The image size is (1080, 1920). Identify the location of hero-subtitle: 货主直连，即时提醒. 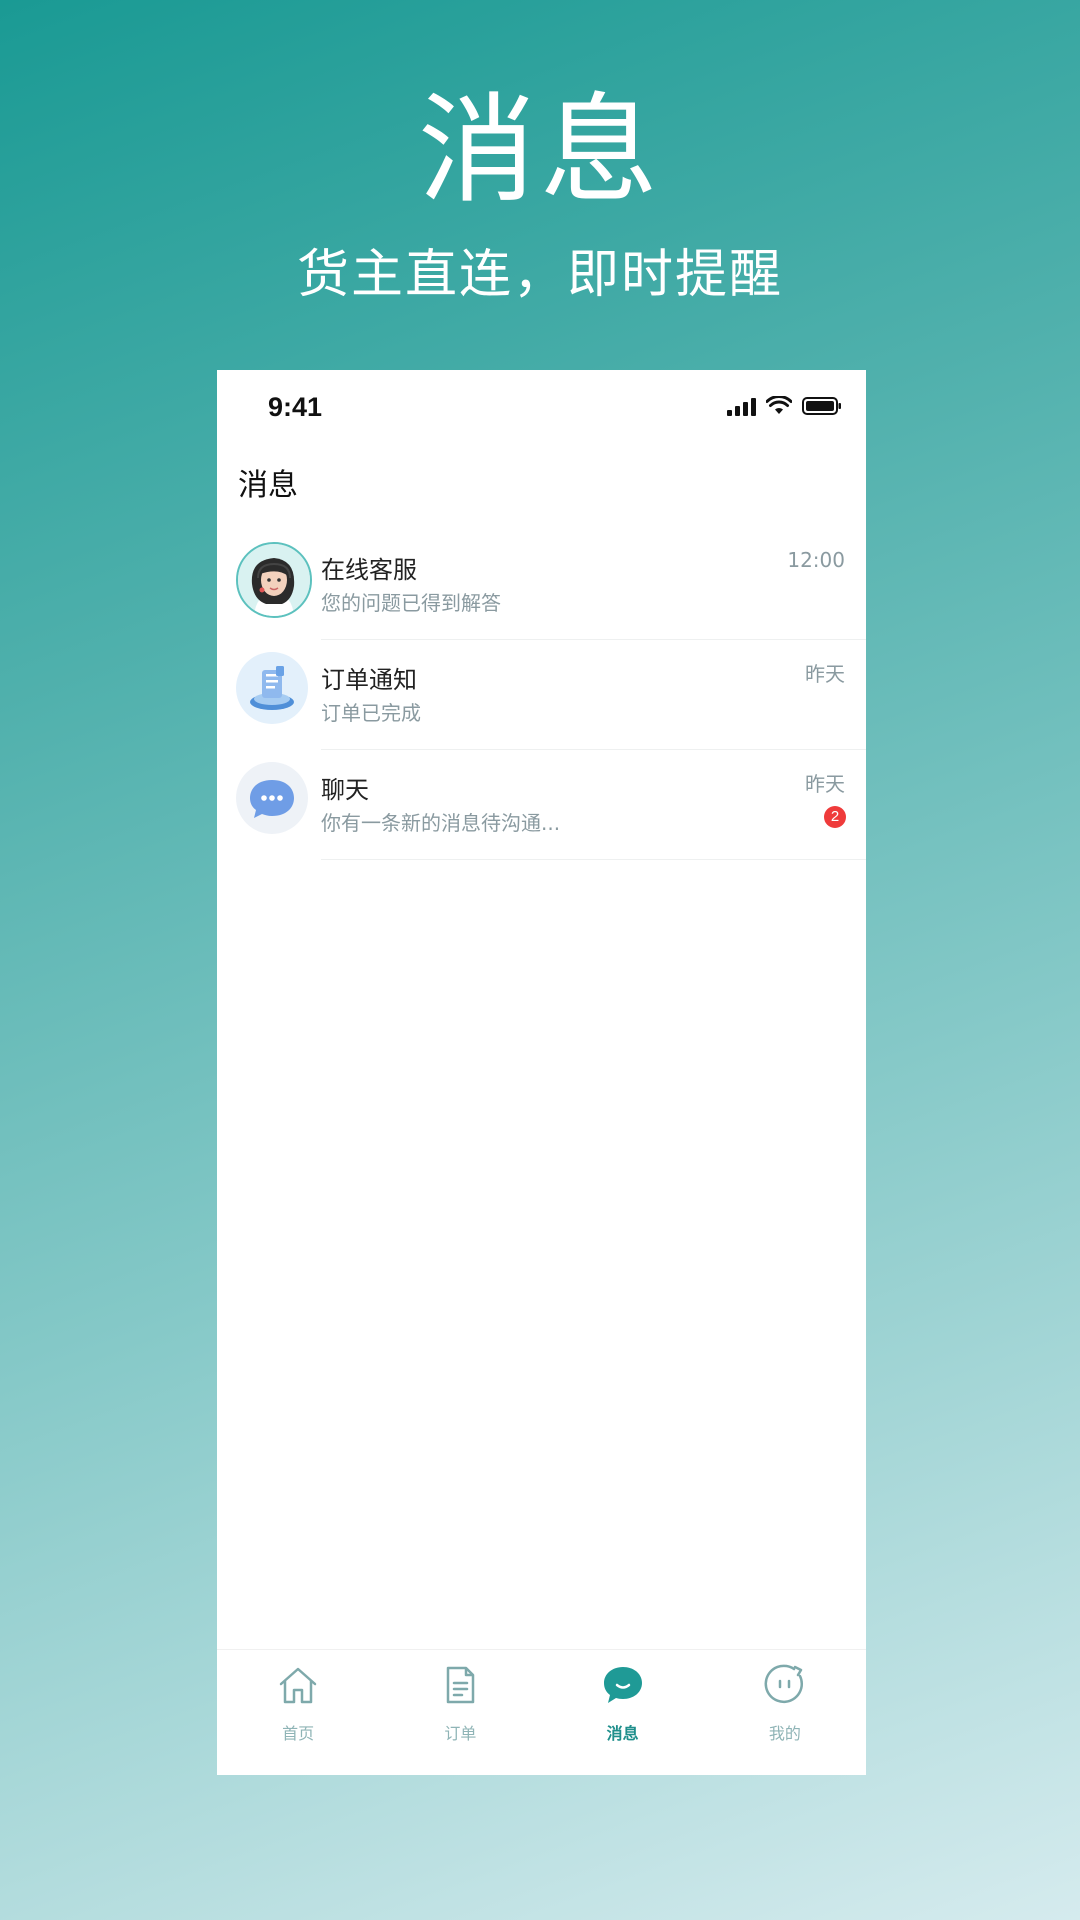
(539, 275).